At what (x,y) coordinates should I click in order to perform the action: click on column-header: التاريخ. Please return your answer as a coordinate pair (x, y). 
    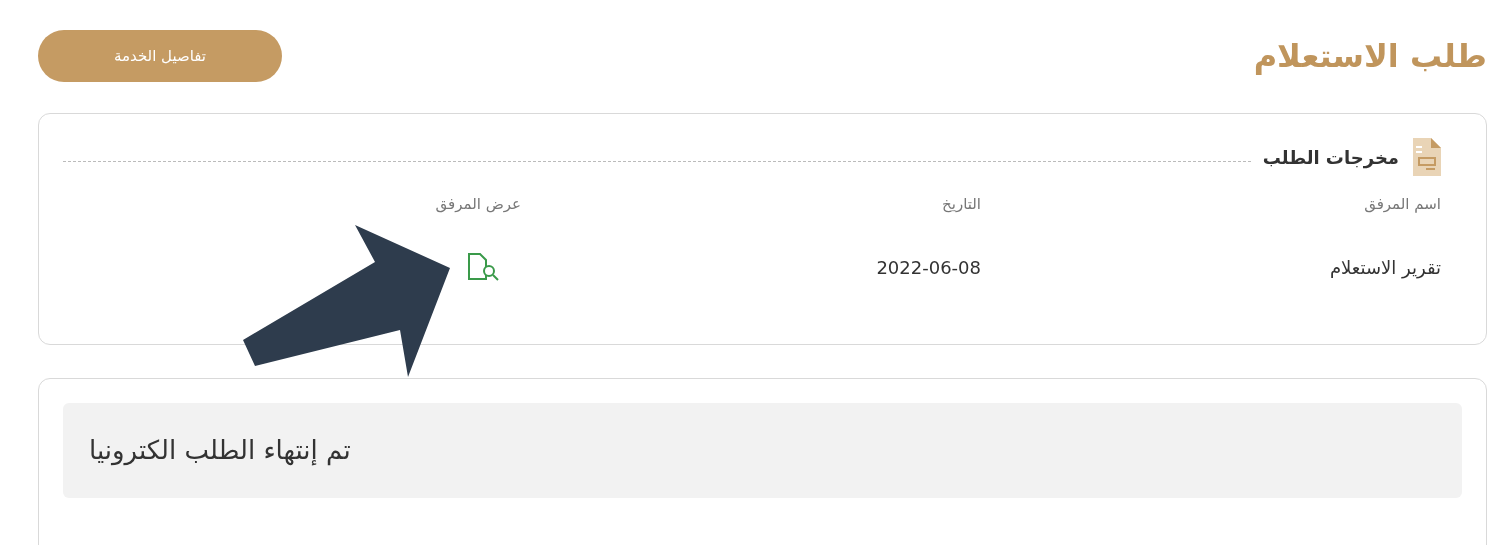
    Looking at the image, I should click on (961, 204).